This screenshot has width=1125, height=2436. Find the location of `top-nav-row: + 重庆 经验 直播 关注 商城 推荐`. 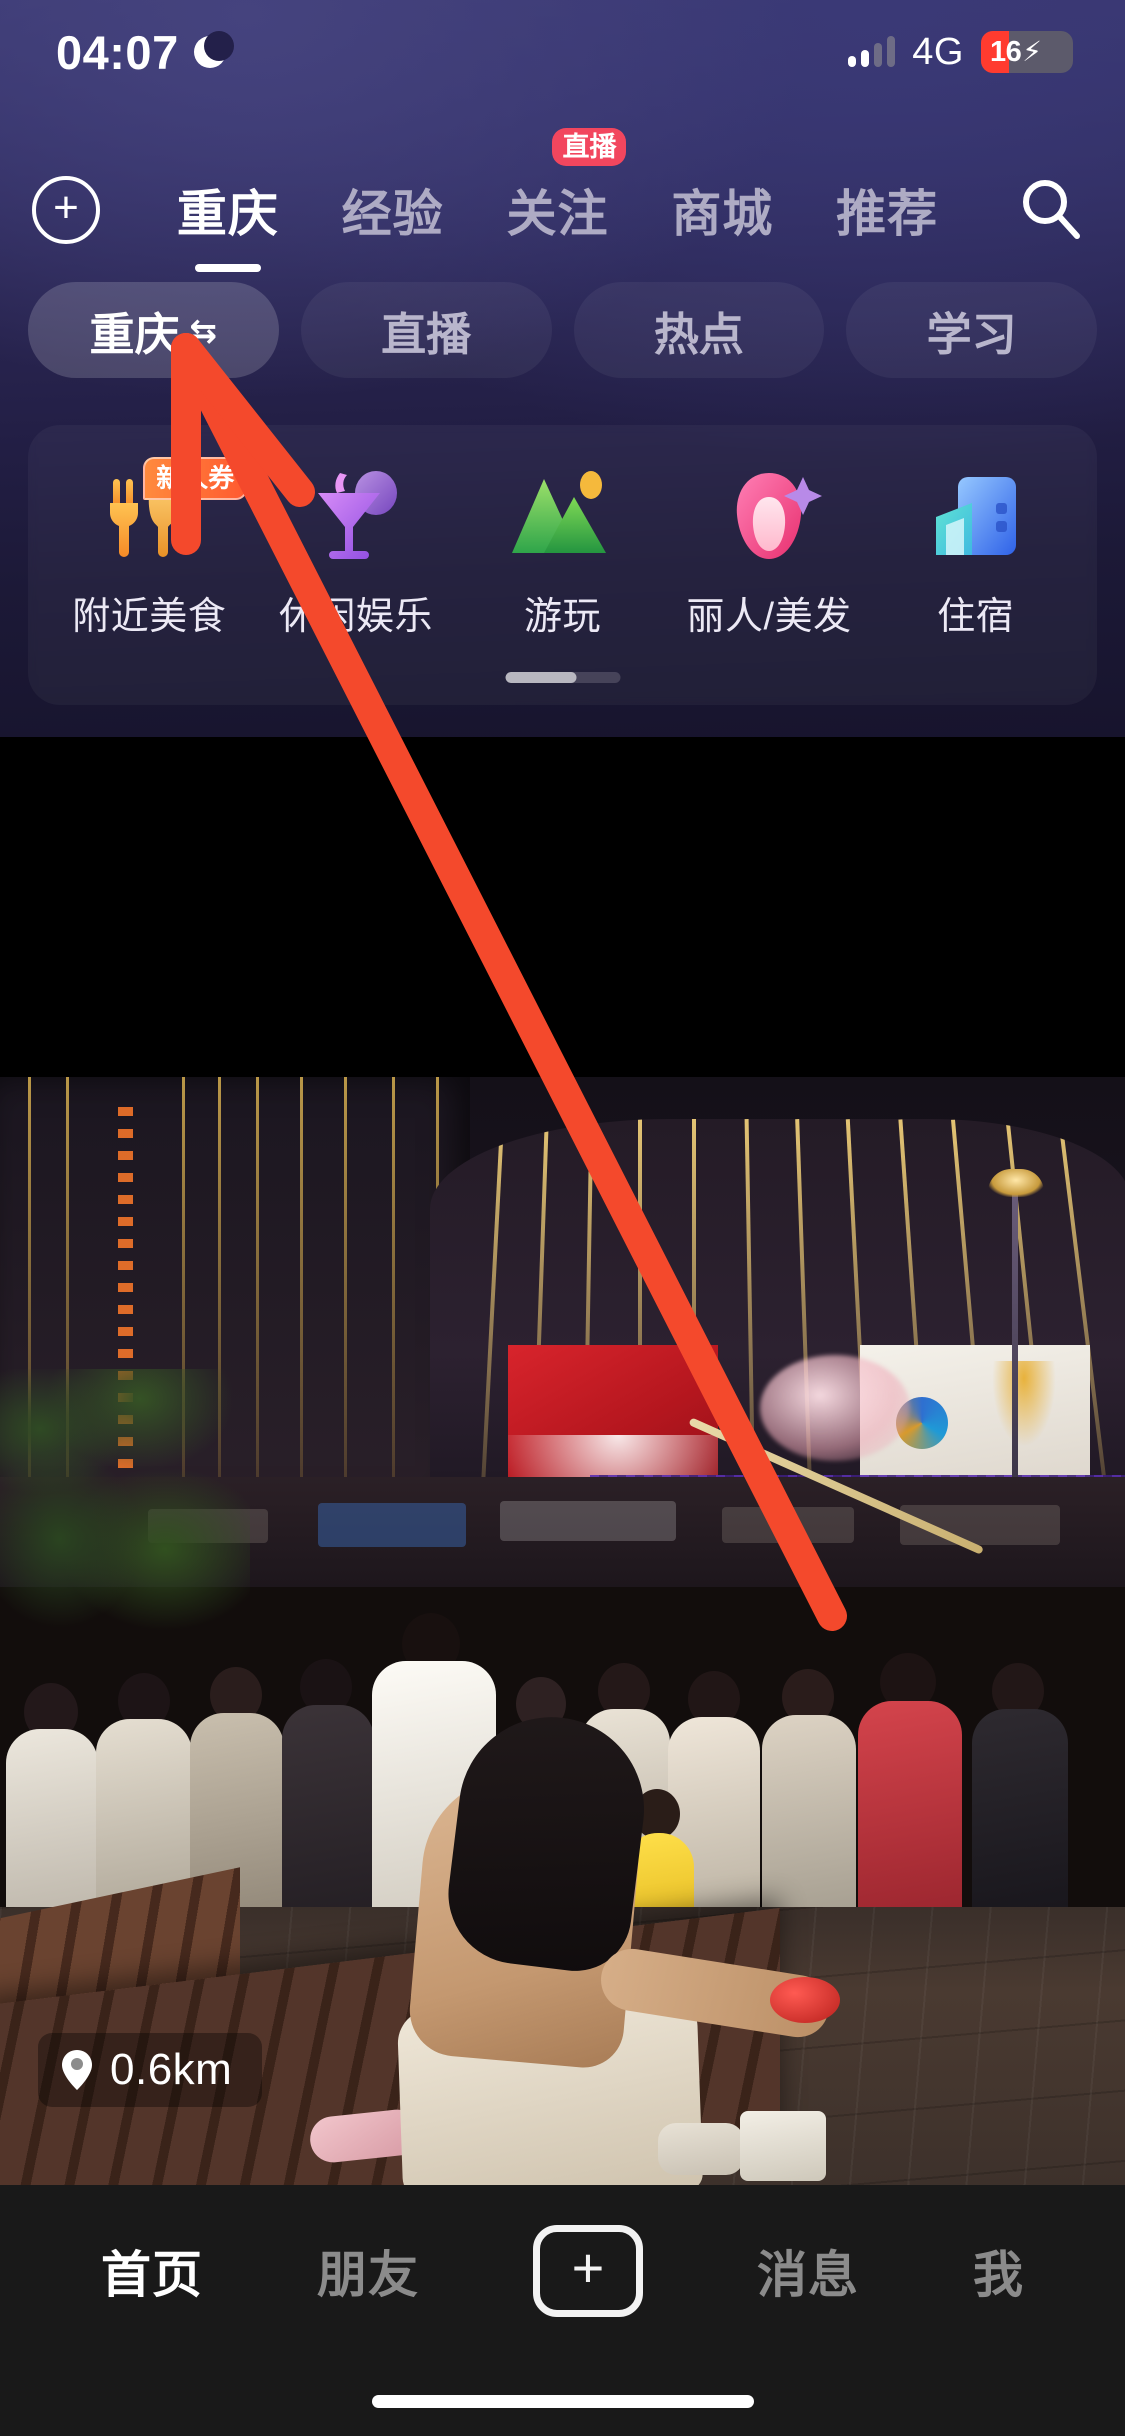

top-nav-row: + 重庆 经验 直播 关注 商城 推荐 is located at coordinates (562, 200).